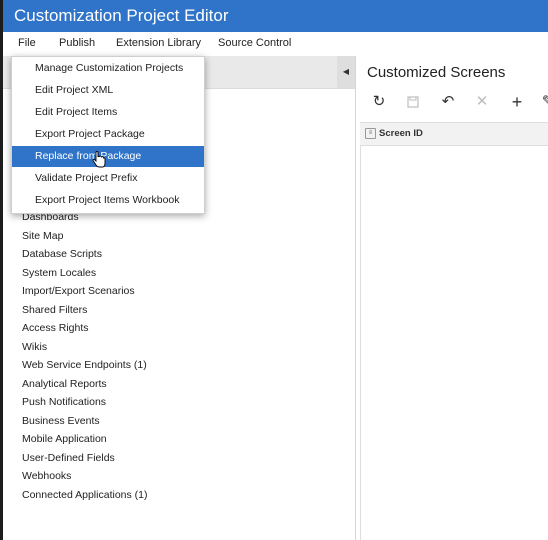 This screenshot has width=548, height=540. What do you see at coordinates (85, 365) in the screenshot?
I see `tree-item-web-service-endpoints: Web Service Endpoints (1)` at bounding box center [85, 365].